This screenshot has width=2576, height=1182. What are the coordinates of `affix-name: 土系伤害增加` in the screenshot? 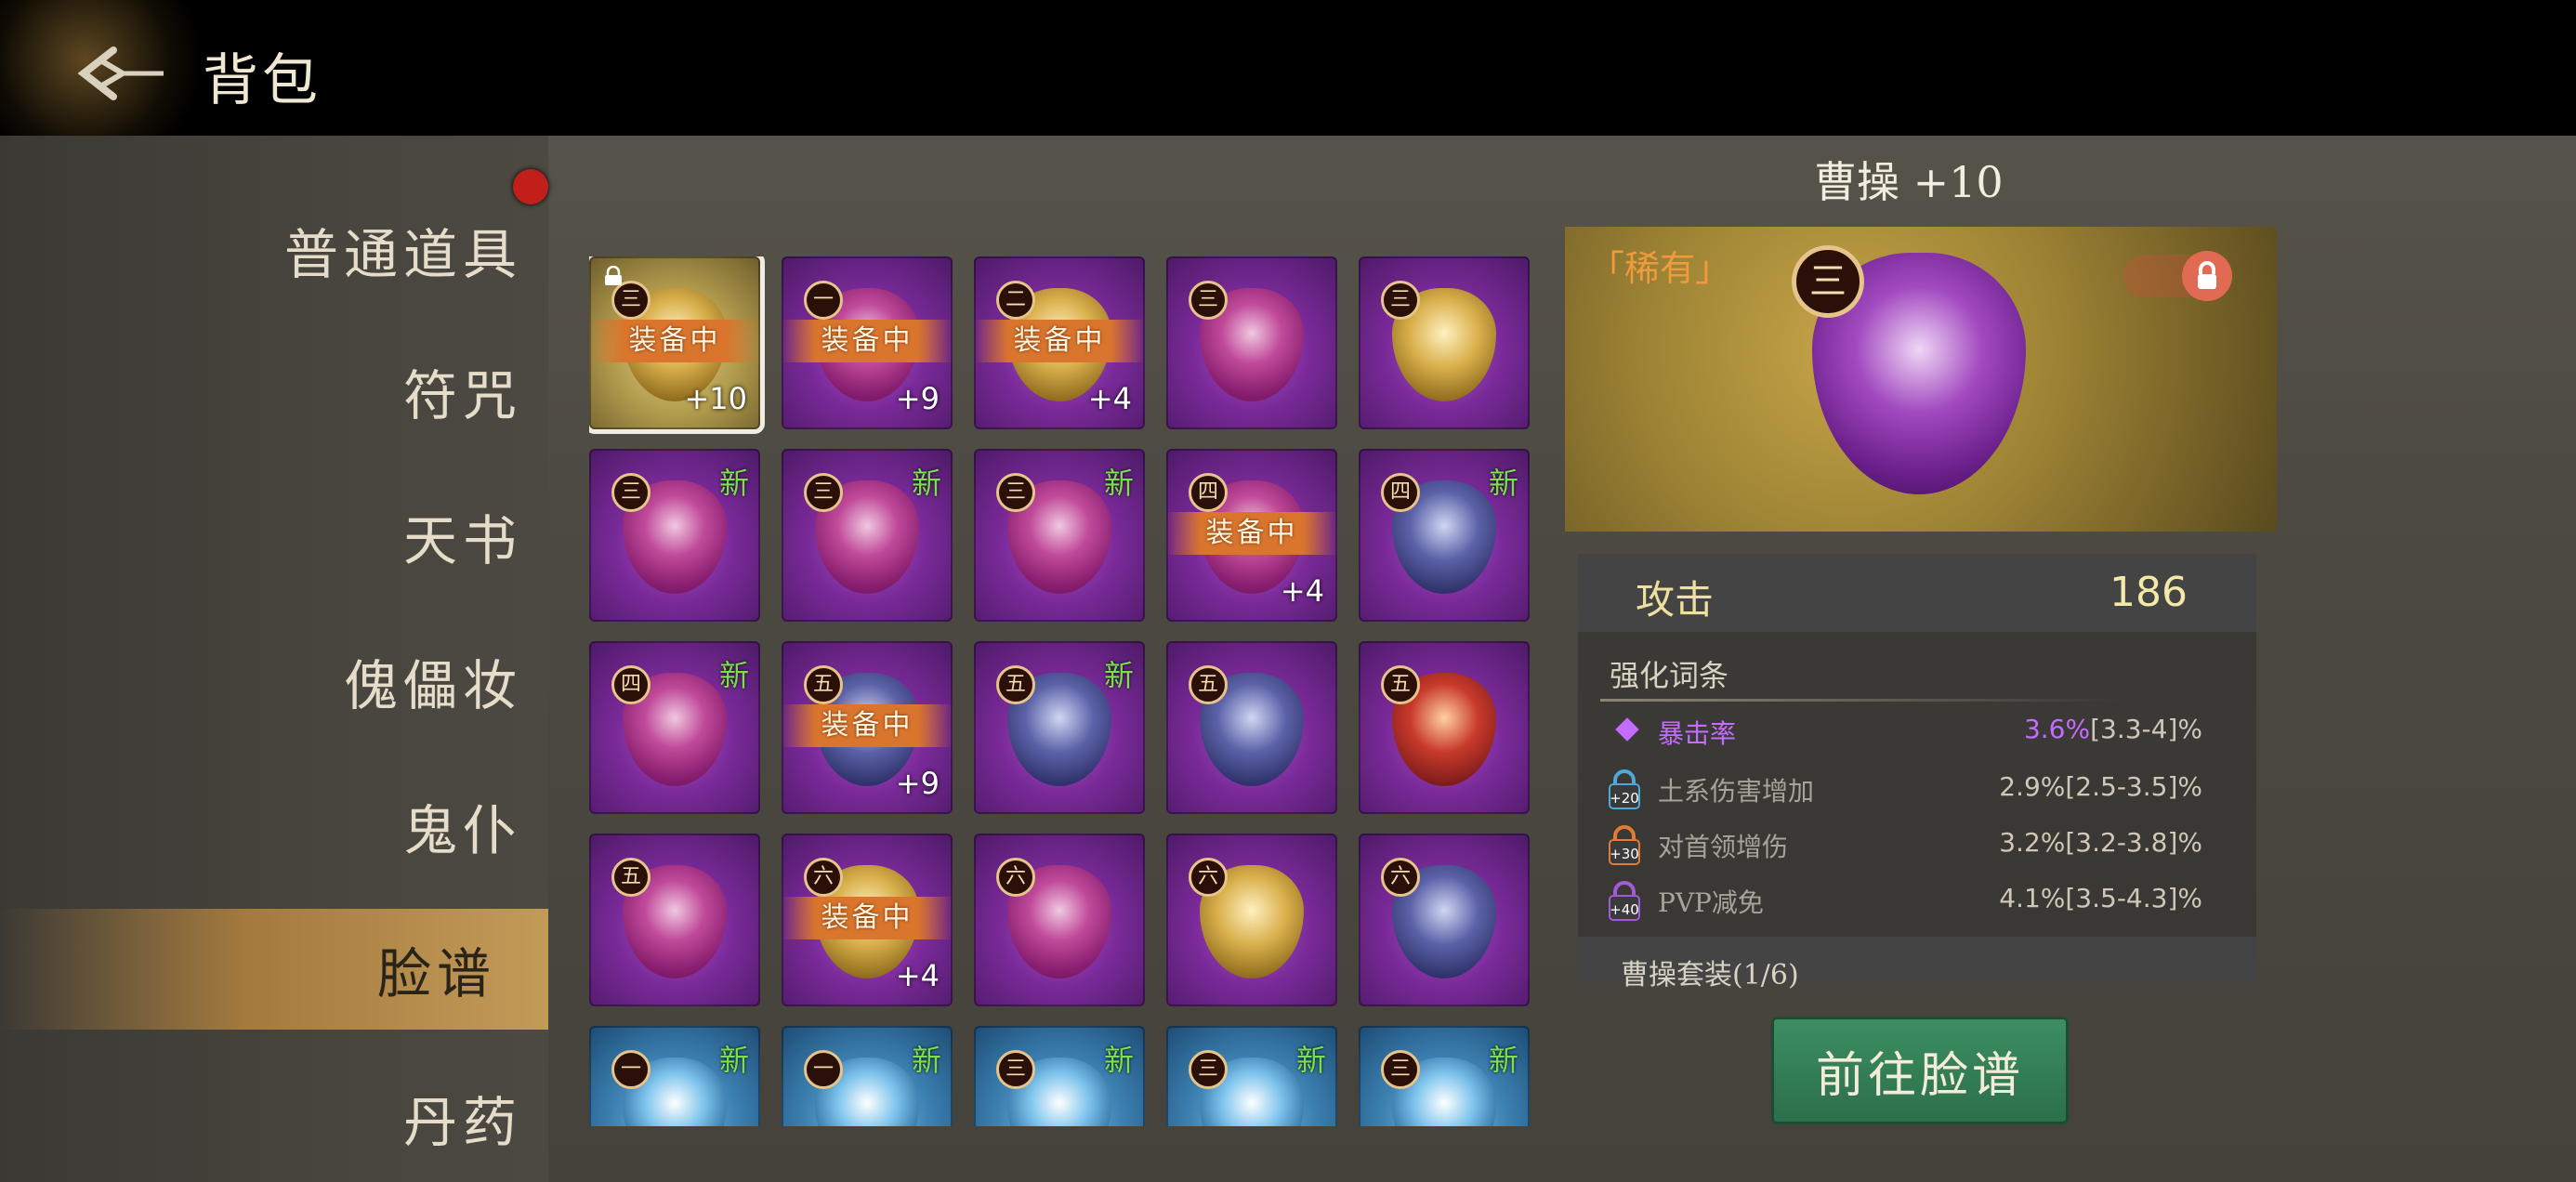 It's located at (1736, 791).